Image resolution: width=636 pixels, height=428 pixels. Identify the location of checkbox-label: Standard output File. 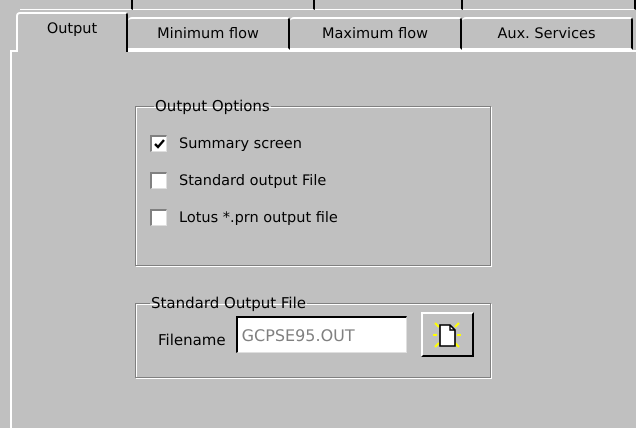
(252, 180).